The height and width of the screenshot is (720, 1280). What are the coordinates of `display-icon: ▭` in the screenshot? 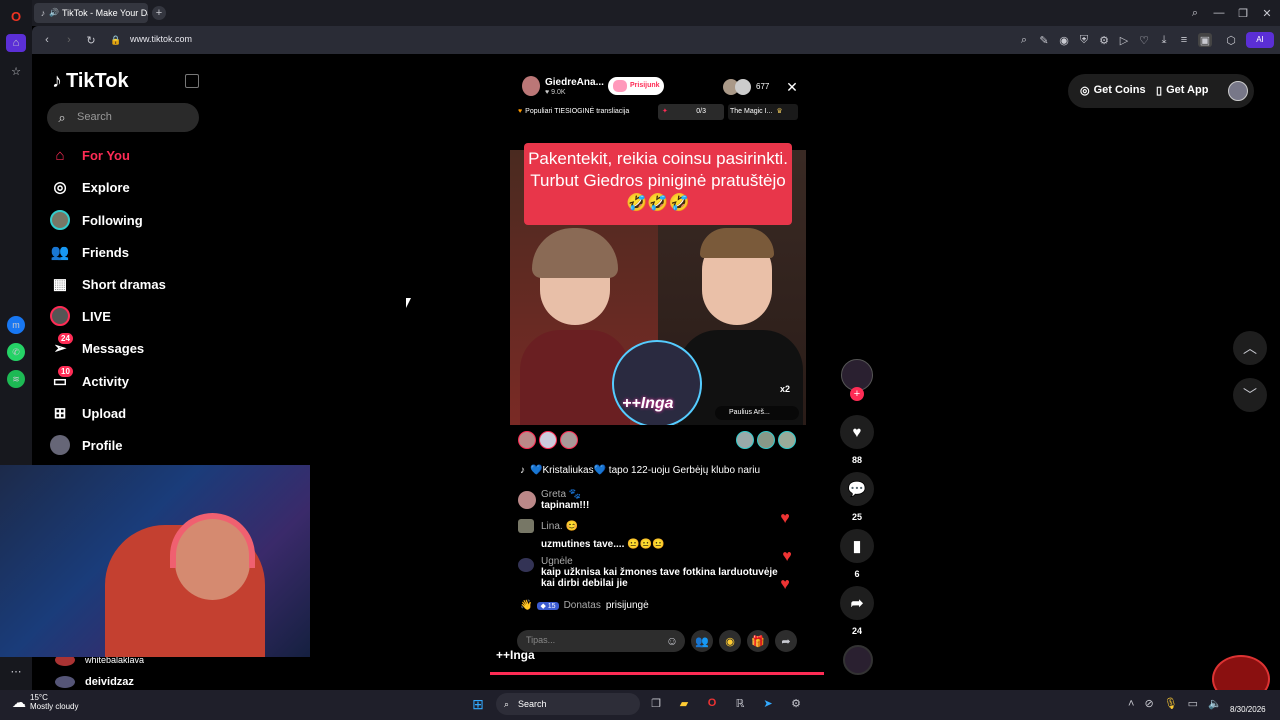 It's located at (1193, 703).